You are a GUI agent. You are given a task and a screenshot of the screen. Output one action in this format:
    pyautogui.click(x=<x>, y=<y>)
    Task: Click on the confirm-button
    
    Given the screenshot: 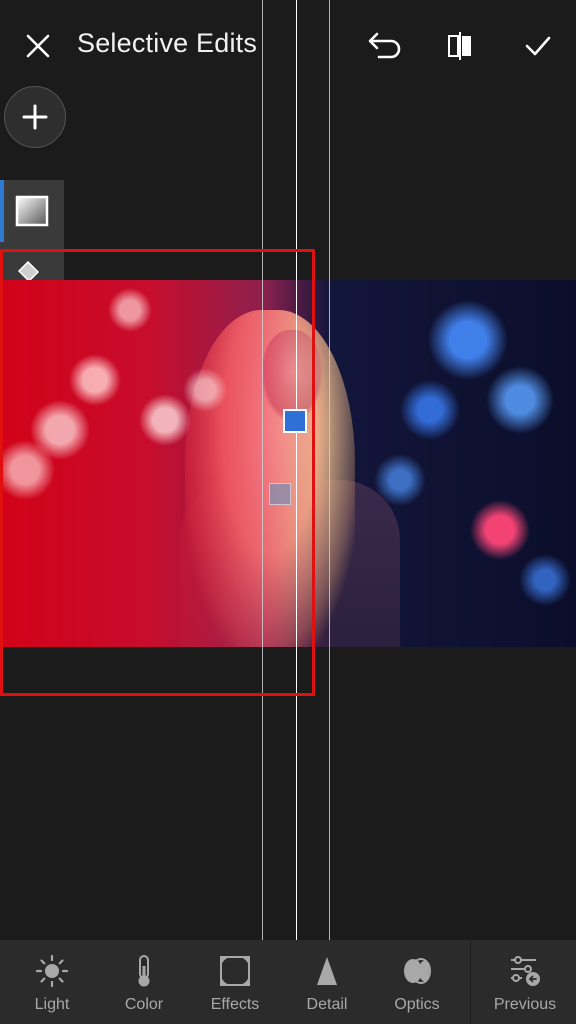 What is the action you would take?
    pyautogui.click(x=538, y=46)
    